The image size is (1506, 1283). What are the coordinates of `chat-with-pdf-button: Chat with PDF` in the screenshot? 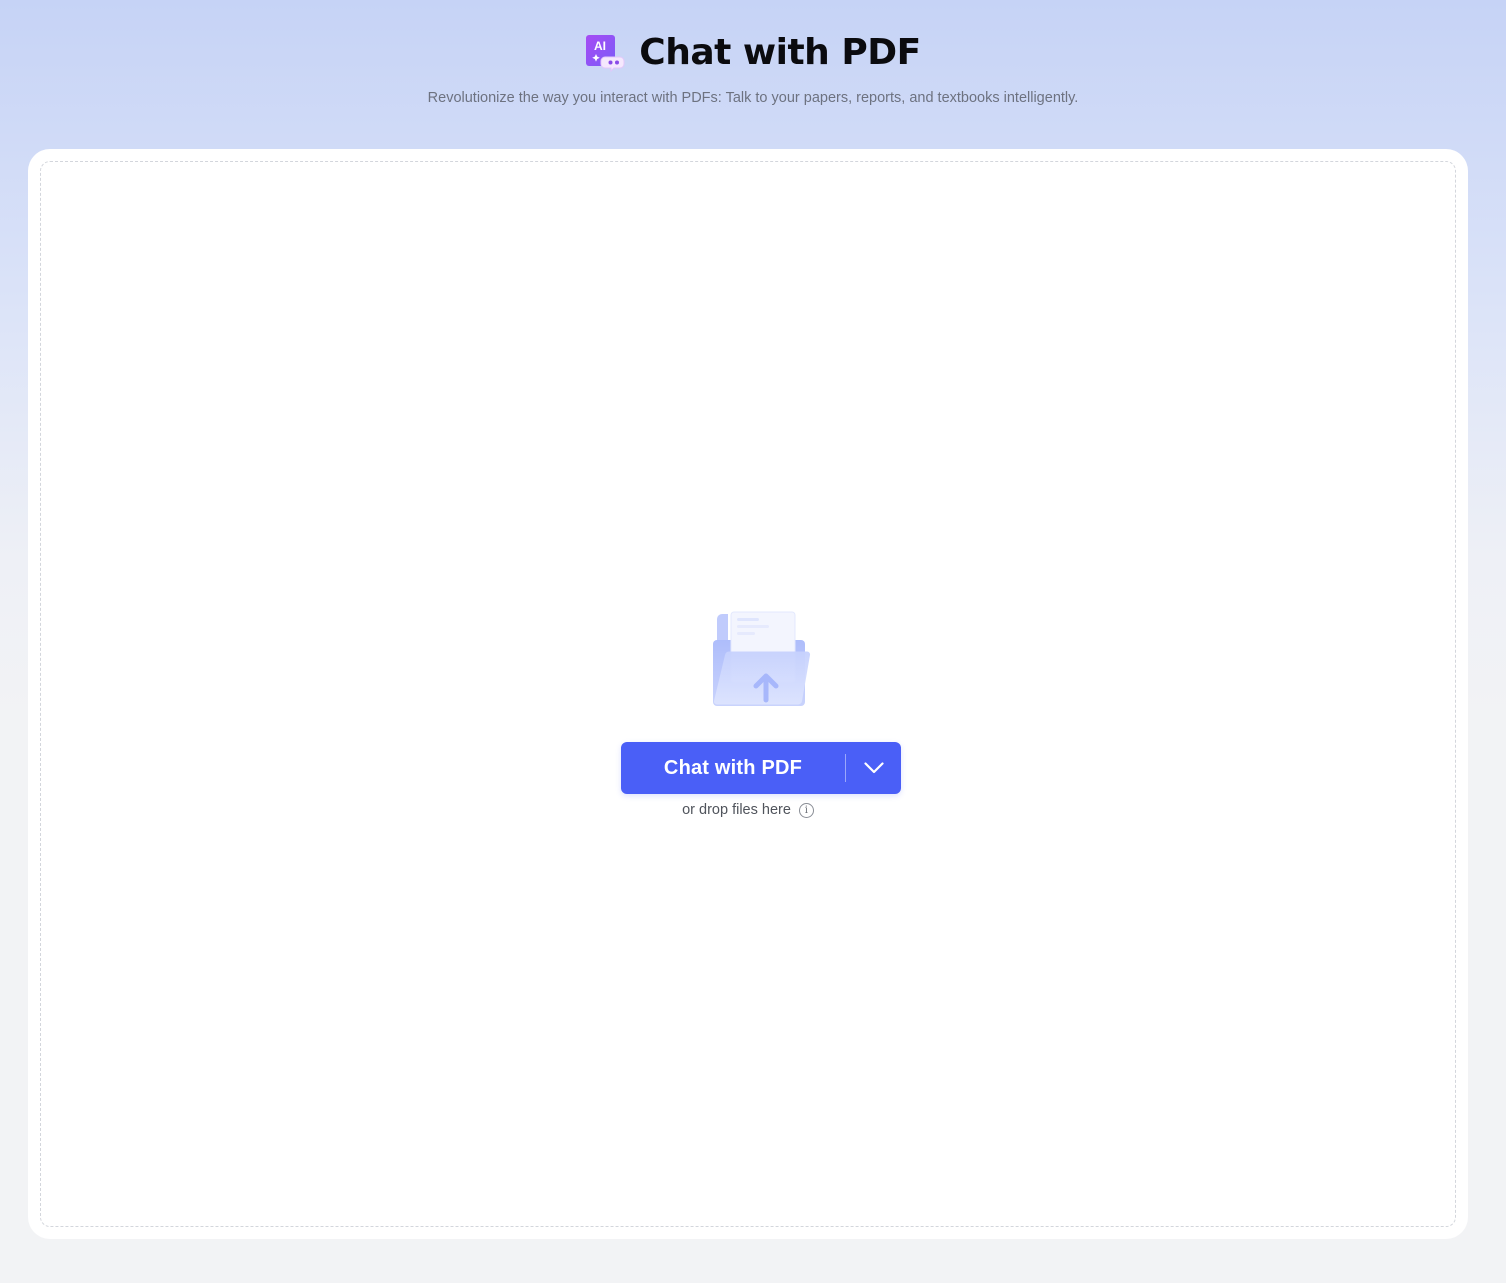 It's located at (733, 768).